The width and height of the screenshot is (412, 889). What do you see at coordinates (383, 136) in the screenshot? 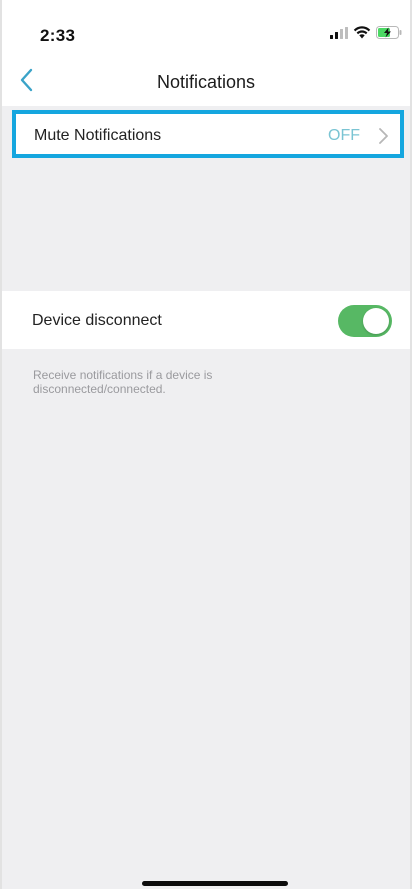
I see `chevron-right-icon` at bounding box center [383, 136].